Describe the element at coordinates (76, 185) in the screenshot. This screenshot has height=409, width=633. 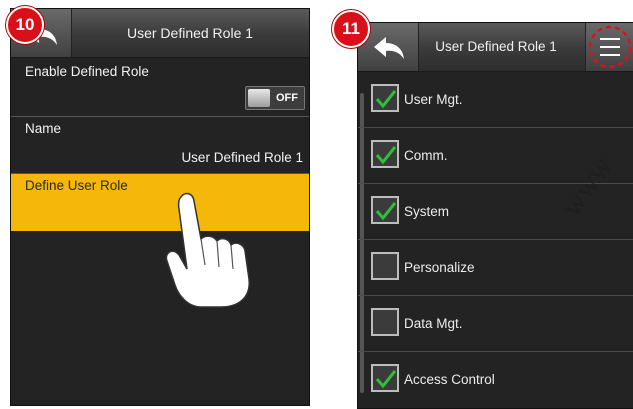
I see `define-user-role-label: Define User Role` at that location.